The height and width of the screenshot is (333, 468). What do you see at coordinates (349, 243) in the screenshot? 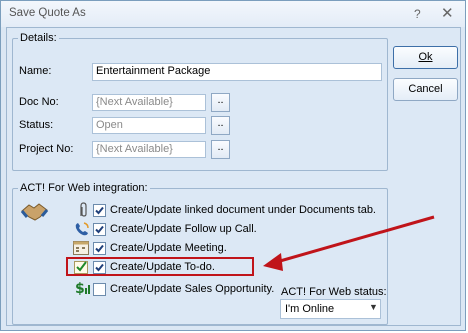
I see `annotation-arrow` at bounding box center [349, 243].